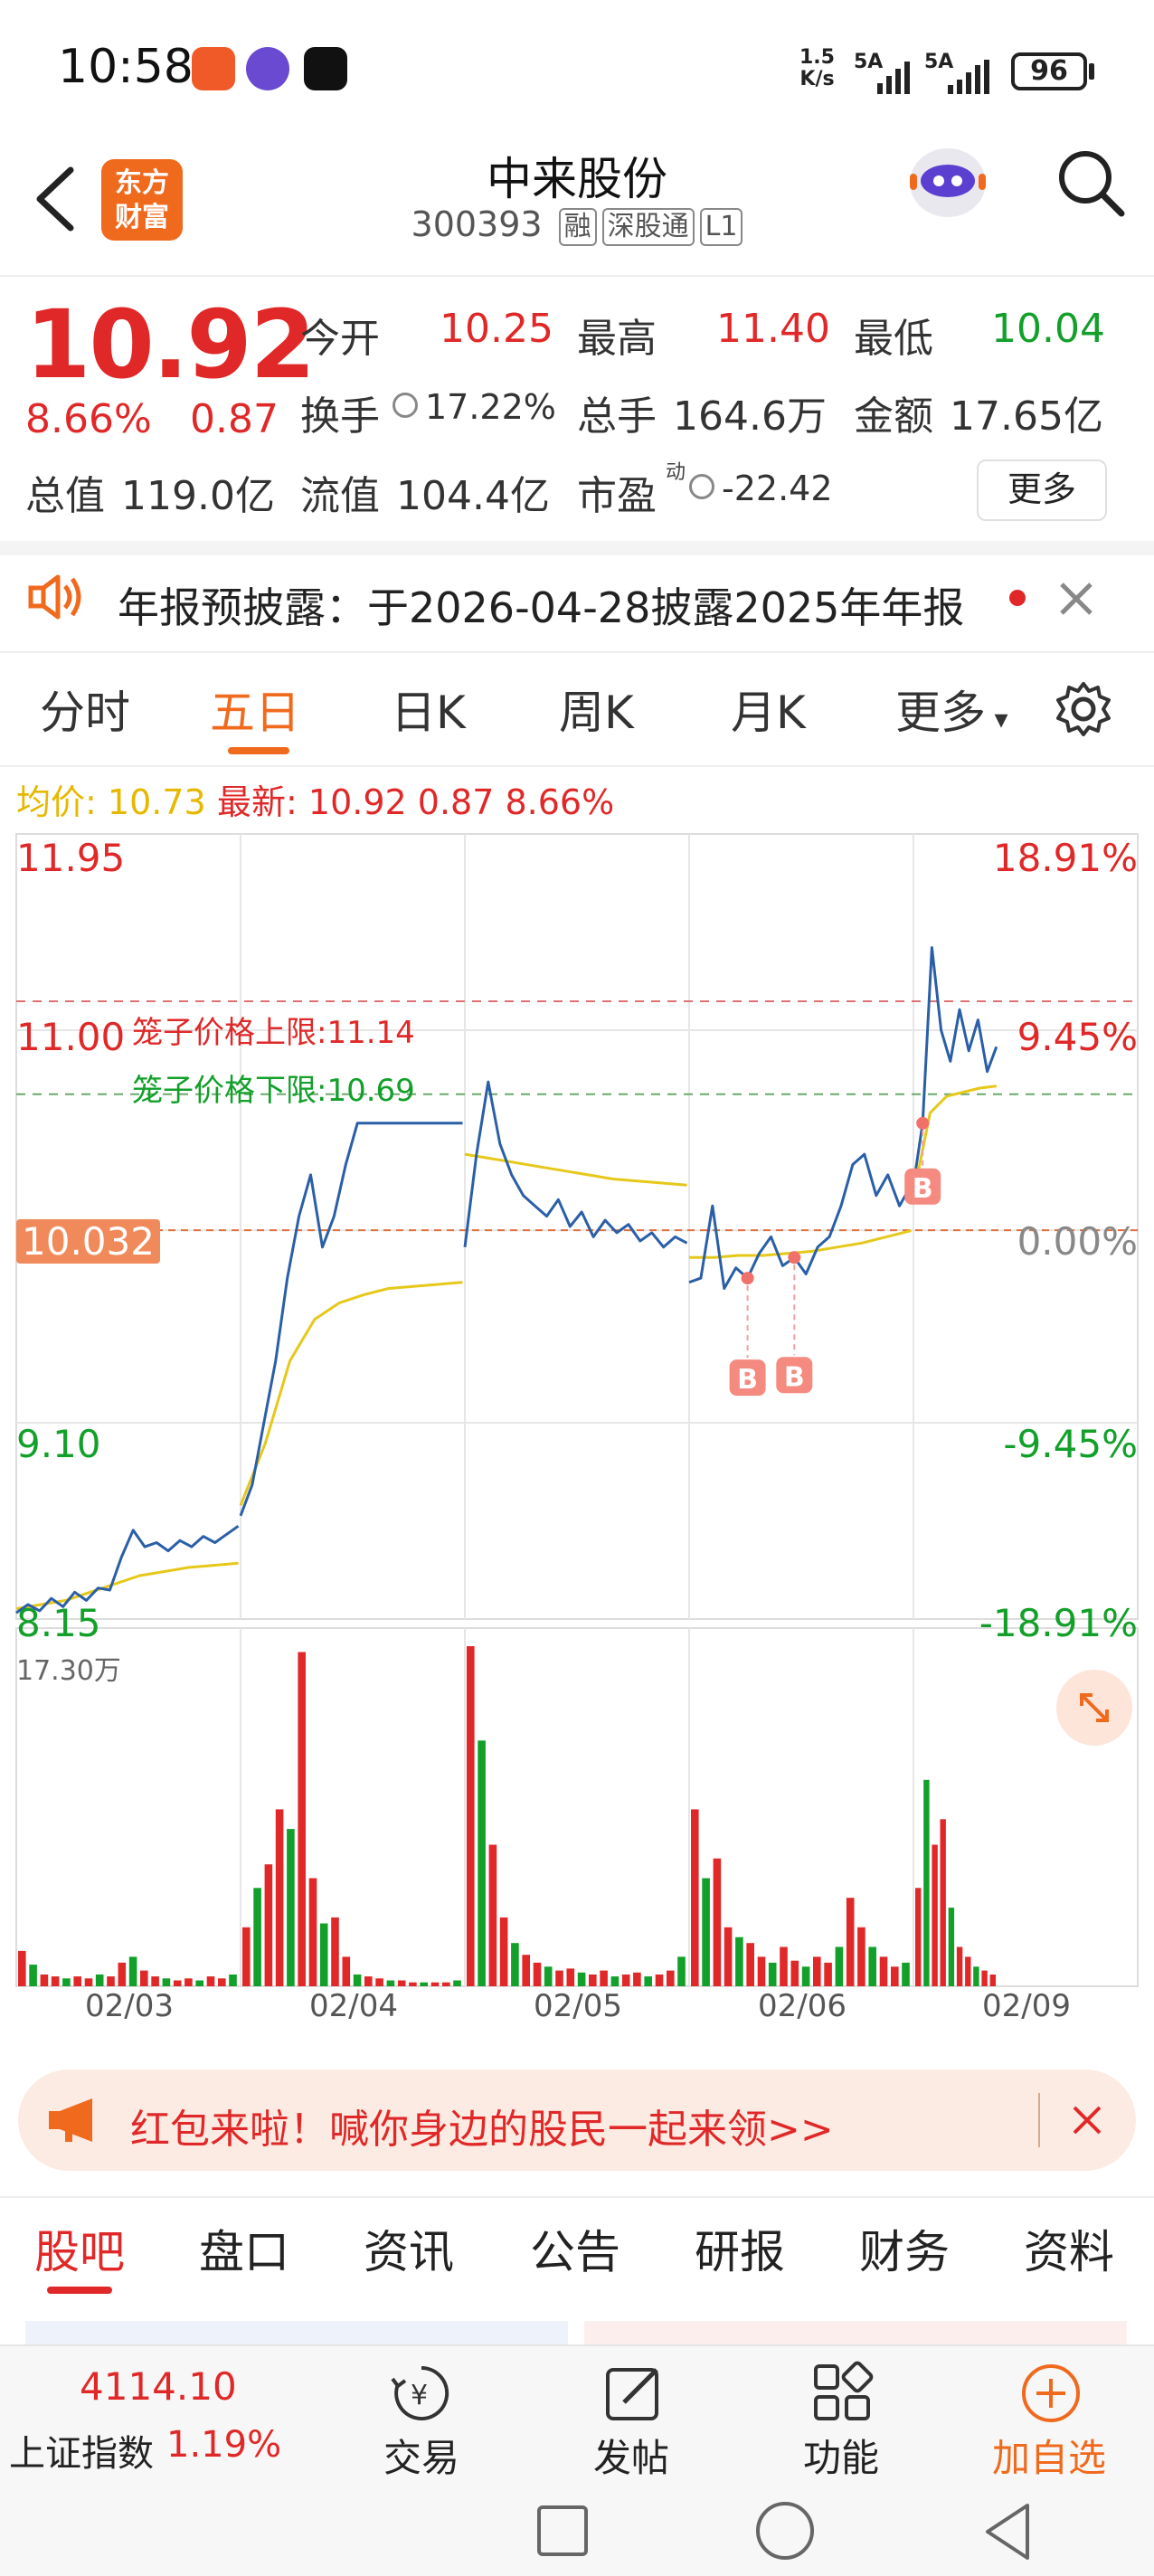 Image resolution: width=1154 pixels, height=2576 pixels. I want to click on pe-info-icon, so click(701, 487).